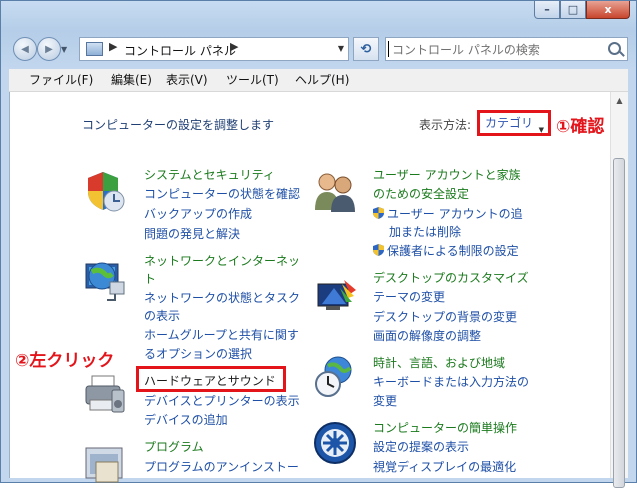 The image size is (637, 490). I want to click on link-devices-printers: デバイスとプリンターの表示, so click(222, 400).